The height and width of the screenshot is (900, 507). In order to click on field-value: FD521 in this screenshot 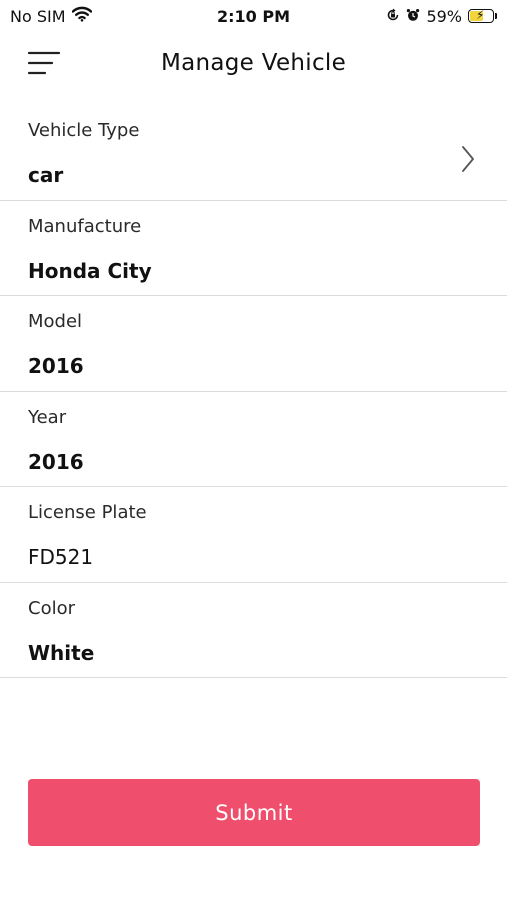, I will do `click(60, 557)`.